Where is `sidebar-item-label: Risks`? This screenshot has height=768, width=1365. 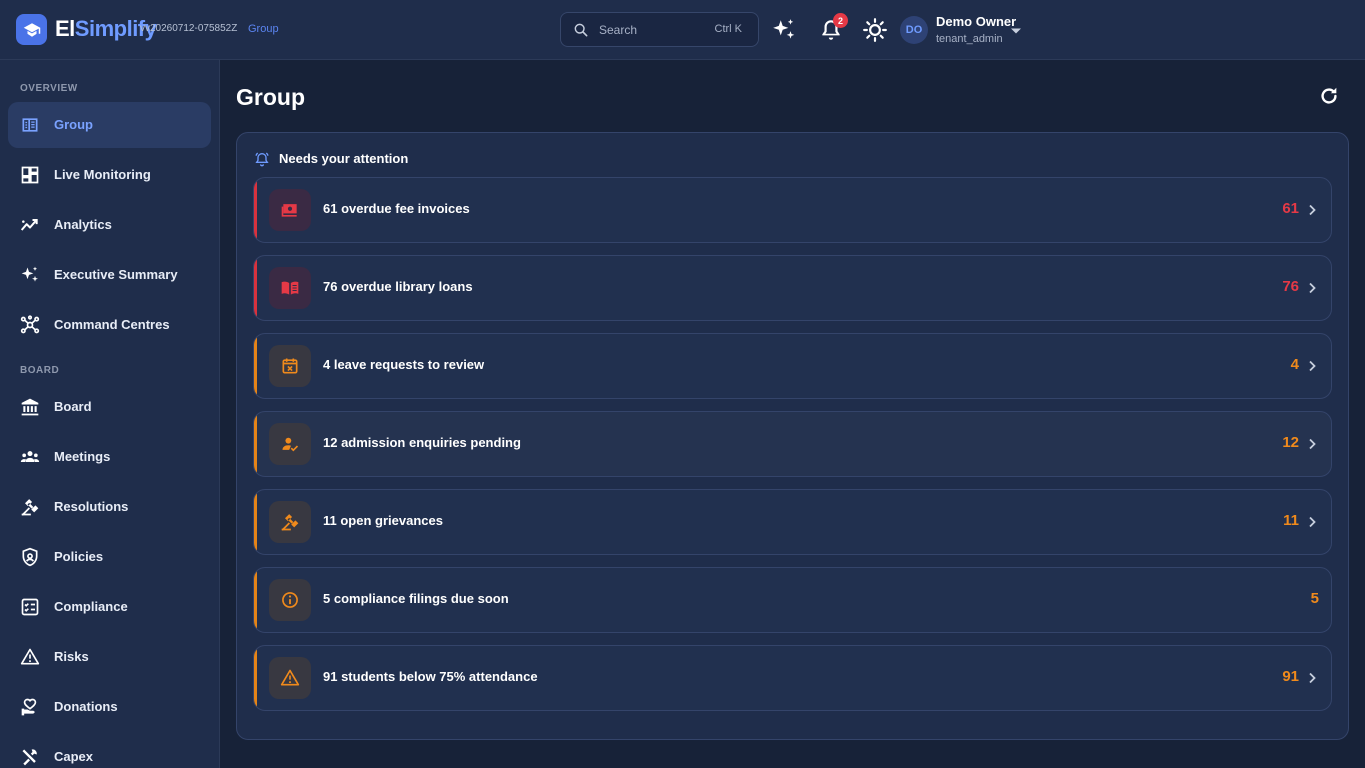 sidebar-item-label: Risks is located at coordinates (71, 656).